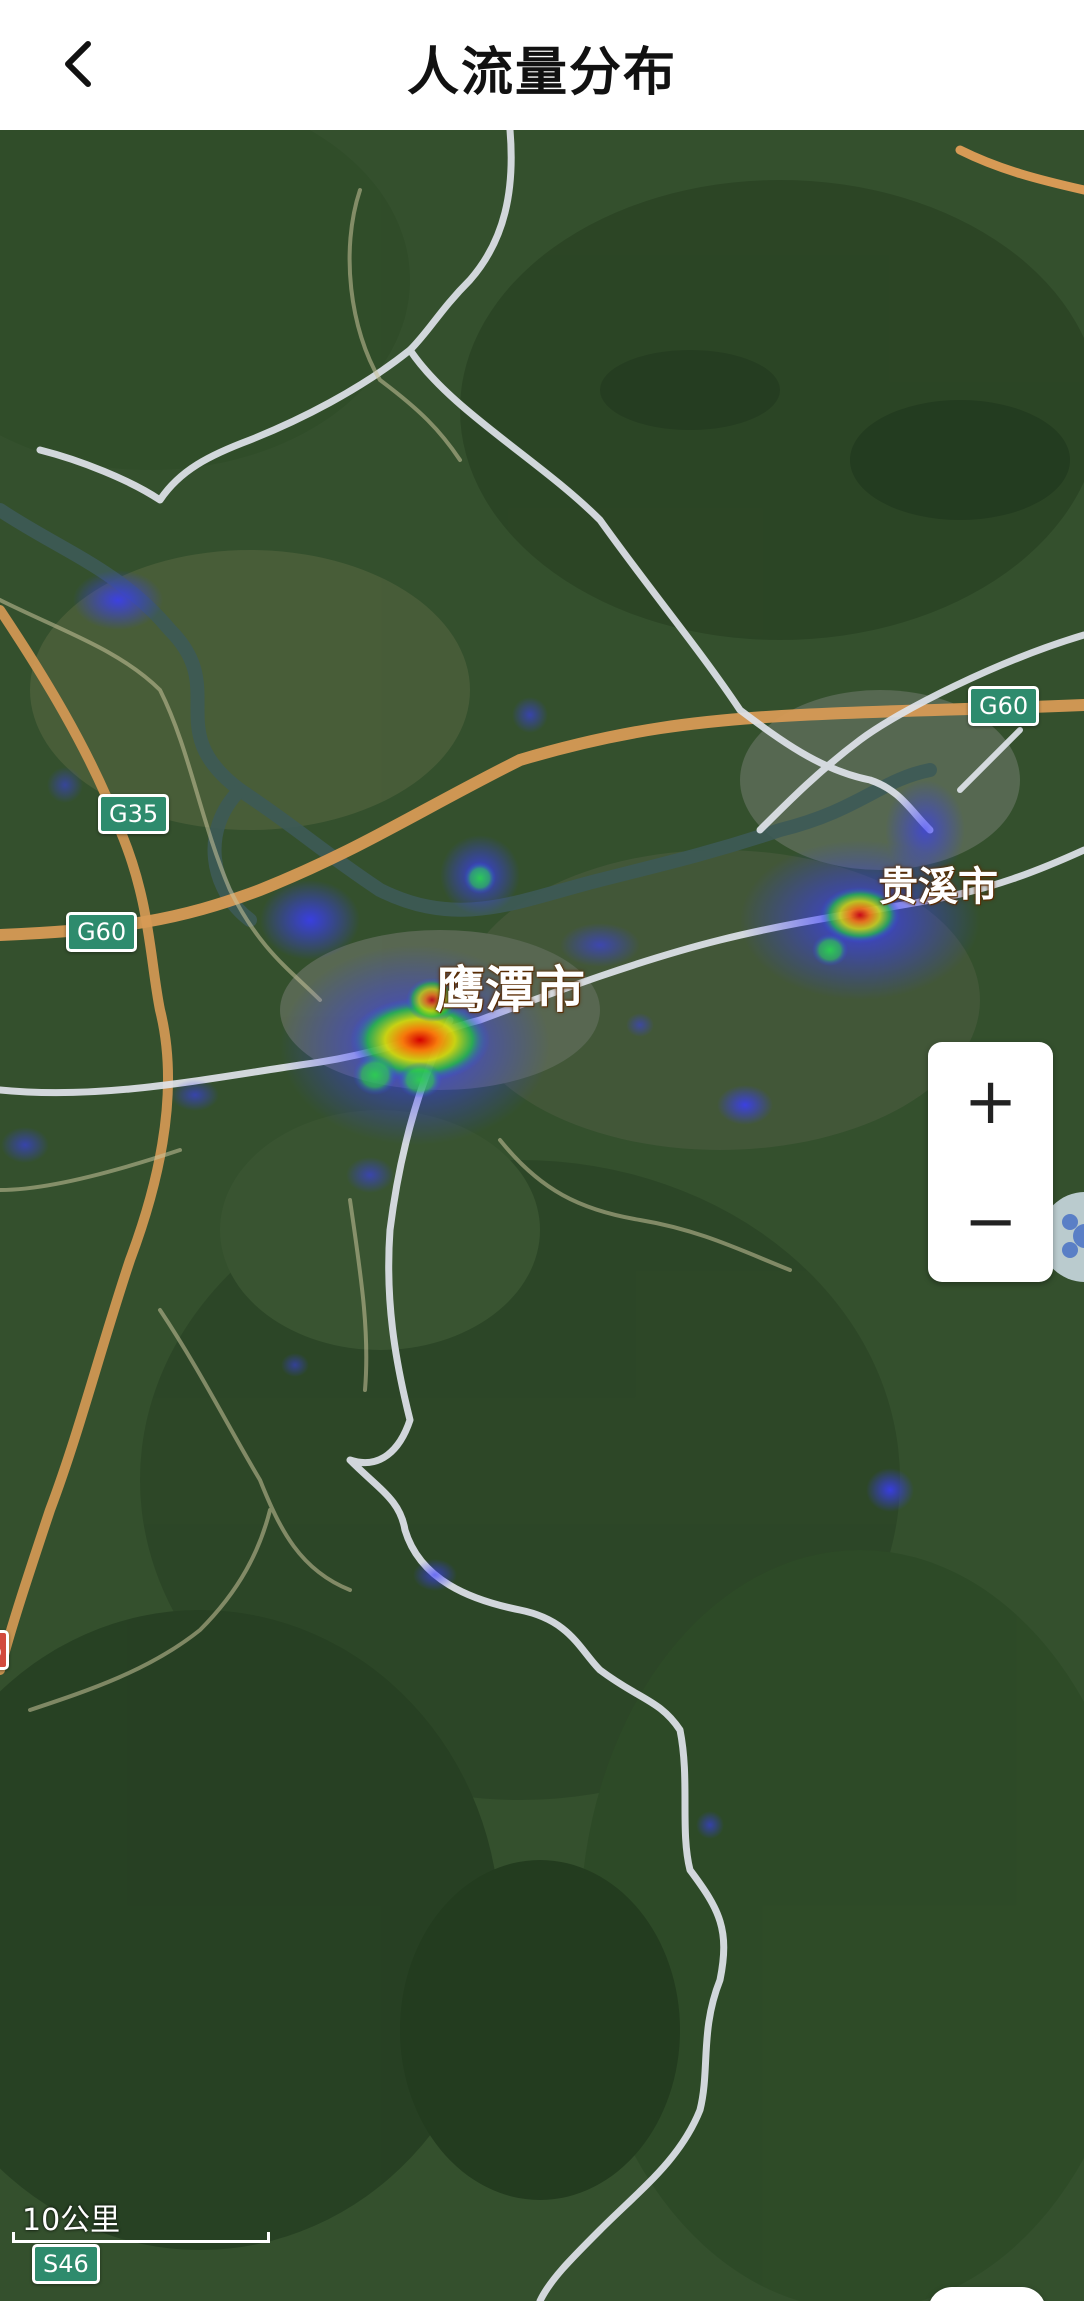 This screenshot has height=2301, width=1084. I want to click on map-scale: 10公里, so click(141, 2220).